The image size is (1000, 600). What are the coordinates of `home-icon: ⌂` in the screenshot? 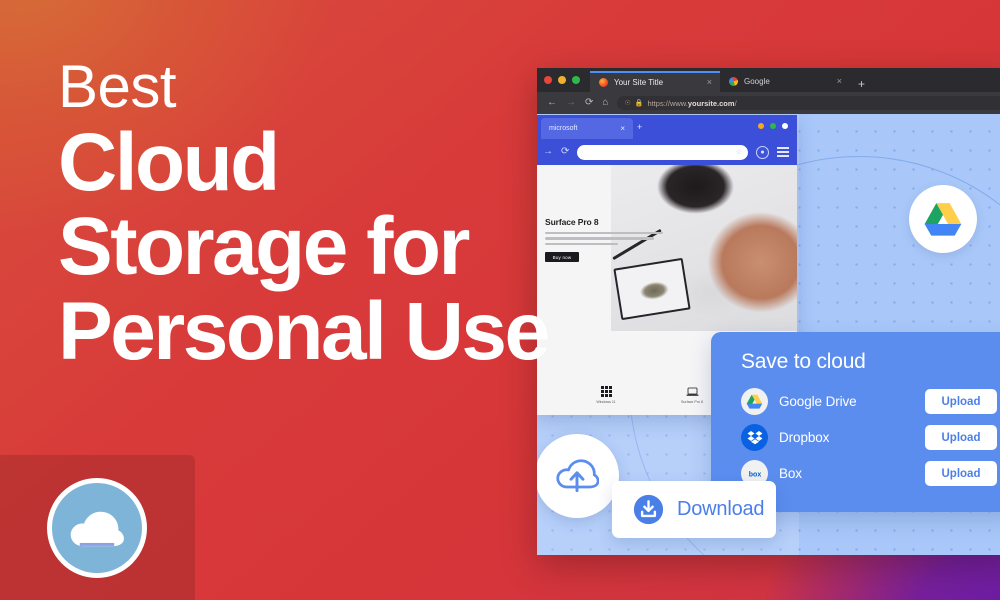 It's located at (605, 103).